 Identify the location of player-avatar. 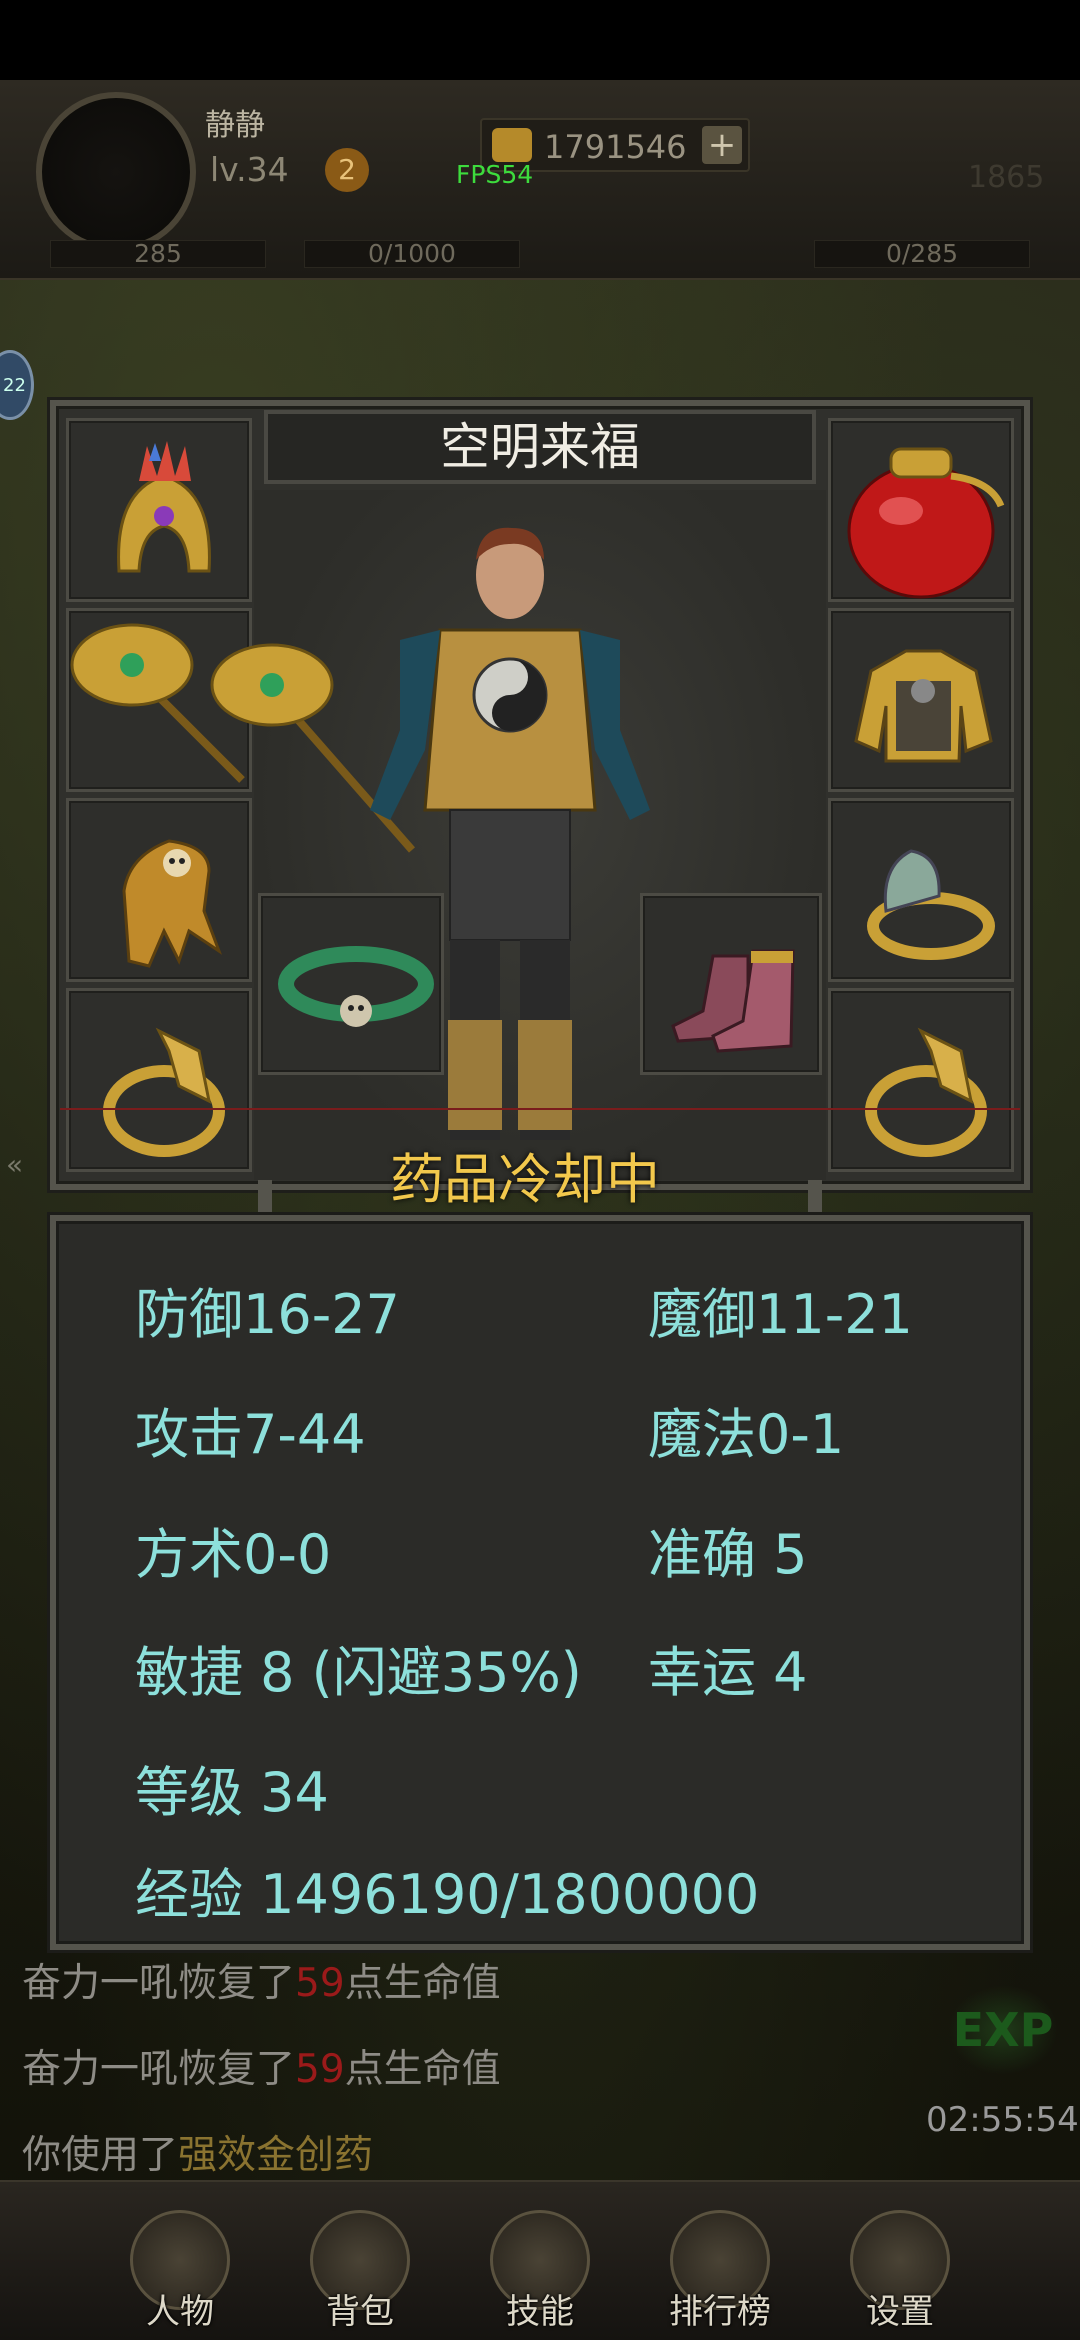
(116, 172).